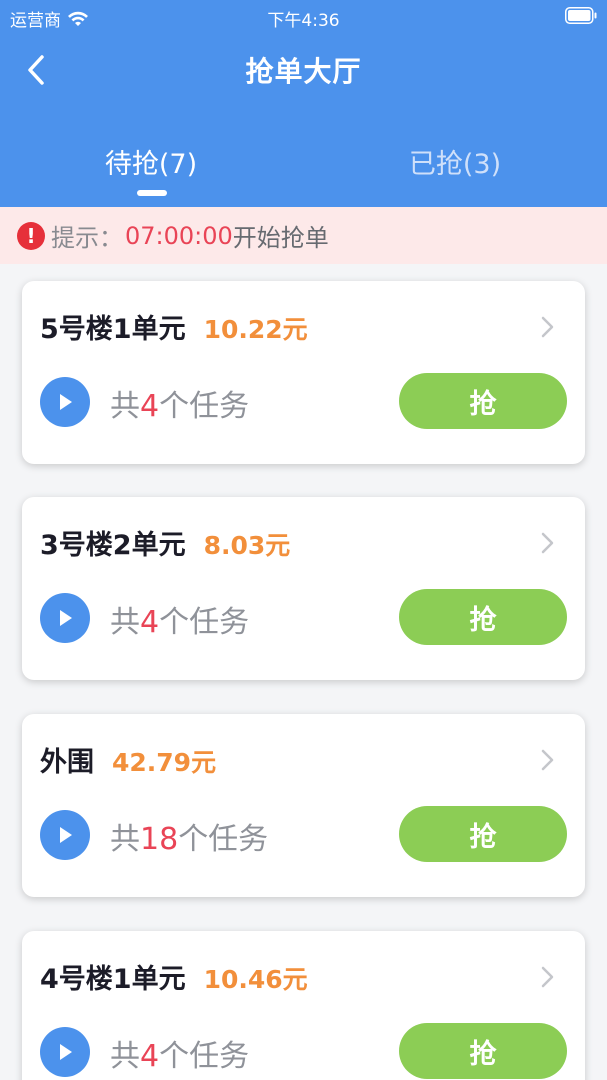 This screenshot has height=1080, width=607. Describe the element at coordinates (31, 235) in the screenshot. I see `alert-icon: !` at that location.